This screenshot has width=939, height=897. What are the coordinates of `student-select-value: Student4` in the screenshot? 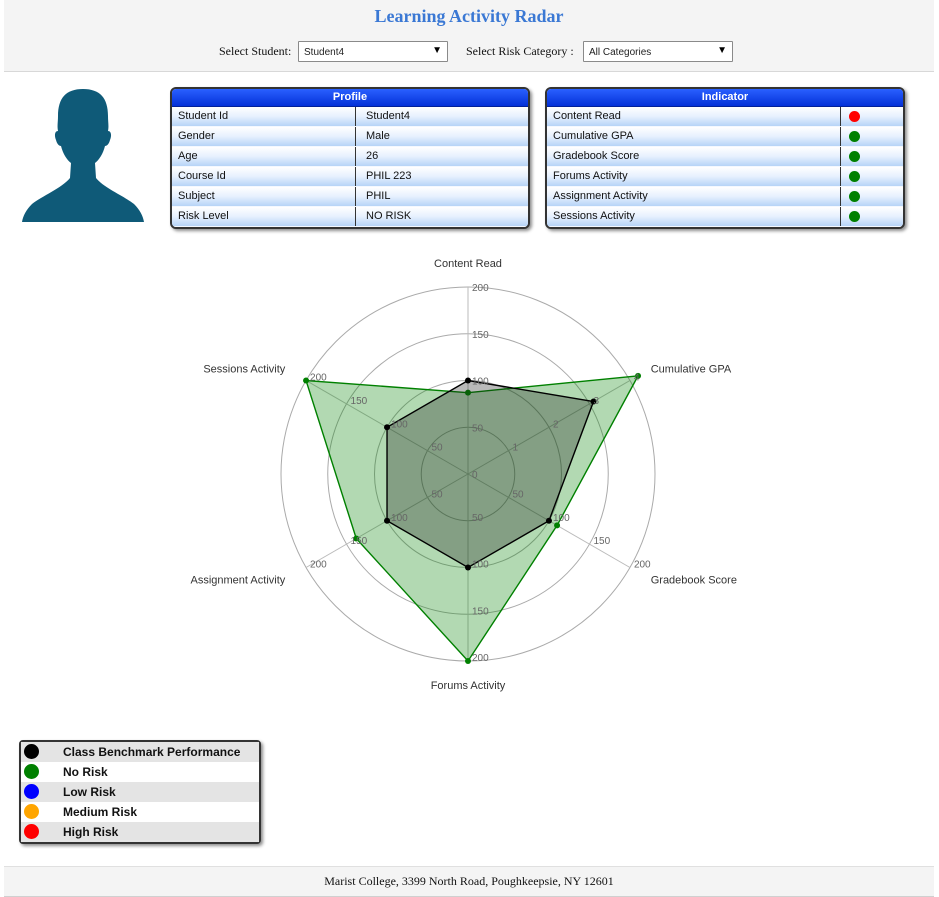 It's located at (324, 52).